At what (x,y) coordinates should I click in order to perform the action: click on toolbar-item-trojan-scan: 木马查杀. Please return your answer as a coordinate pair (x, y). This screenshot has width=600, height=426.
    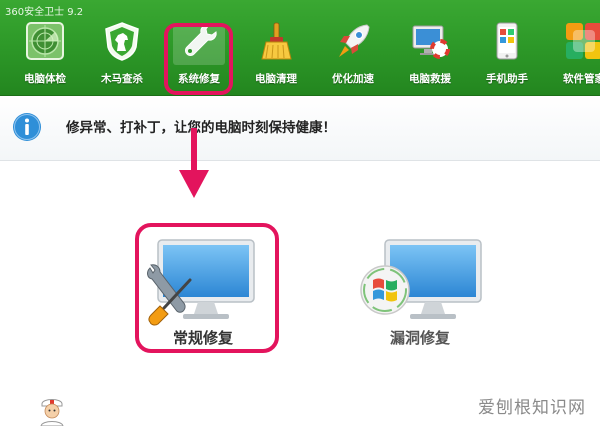
    Looking at the image, I should click on (122, 57).